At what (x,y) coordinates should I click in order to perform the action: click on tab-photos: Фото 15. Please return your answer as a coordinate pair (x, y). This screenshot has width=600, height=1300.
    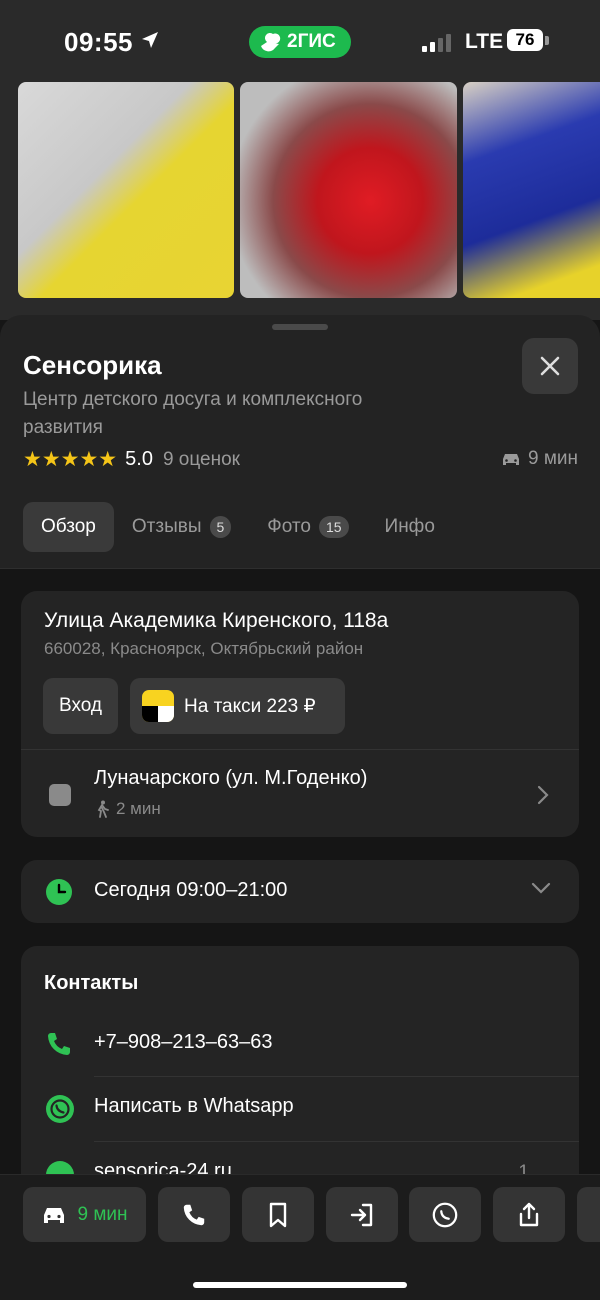
    Looking at the image, I should click on (307, 527).